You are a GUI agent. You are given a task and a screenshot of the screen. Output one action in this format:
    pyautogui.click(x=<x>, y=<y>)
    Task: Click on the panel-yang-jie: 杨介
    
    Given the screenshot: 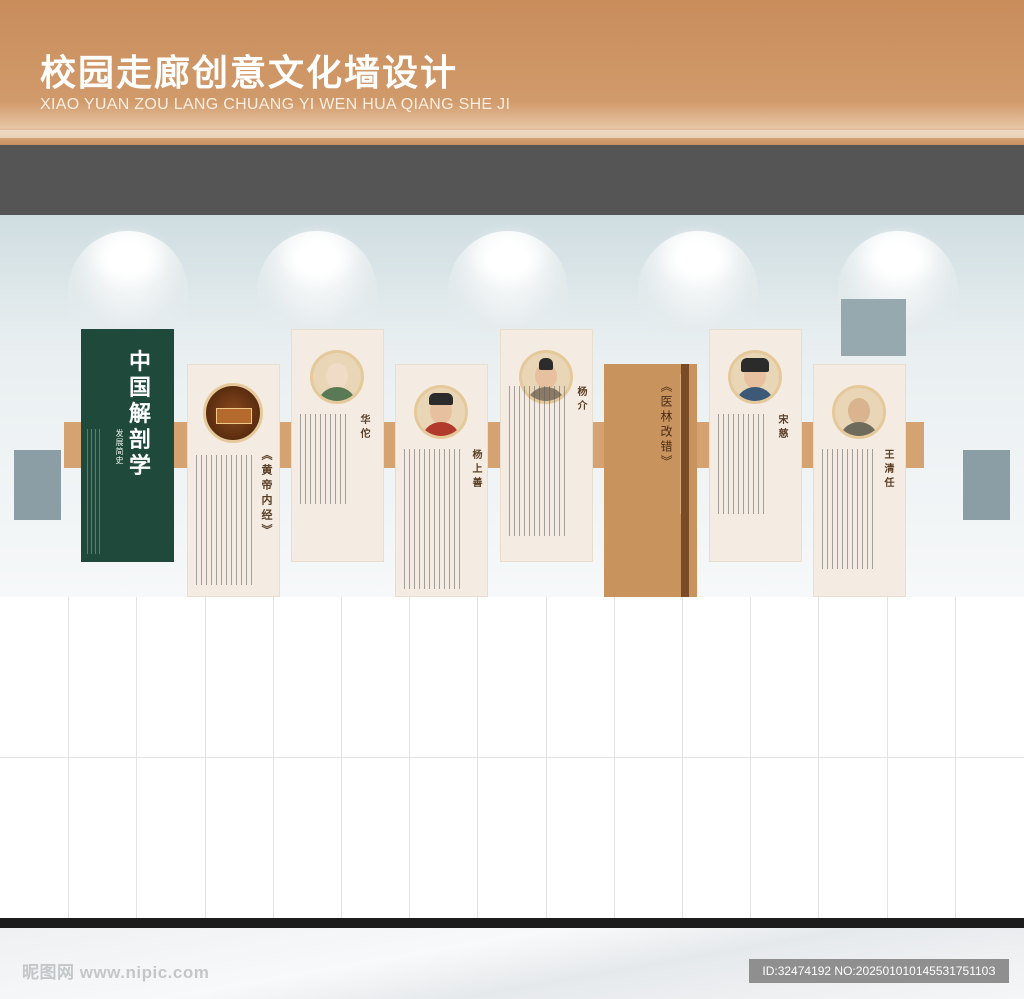 What is the action you would take?
    pyautogui.click(x=546, y=445)
    